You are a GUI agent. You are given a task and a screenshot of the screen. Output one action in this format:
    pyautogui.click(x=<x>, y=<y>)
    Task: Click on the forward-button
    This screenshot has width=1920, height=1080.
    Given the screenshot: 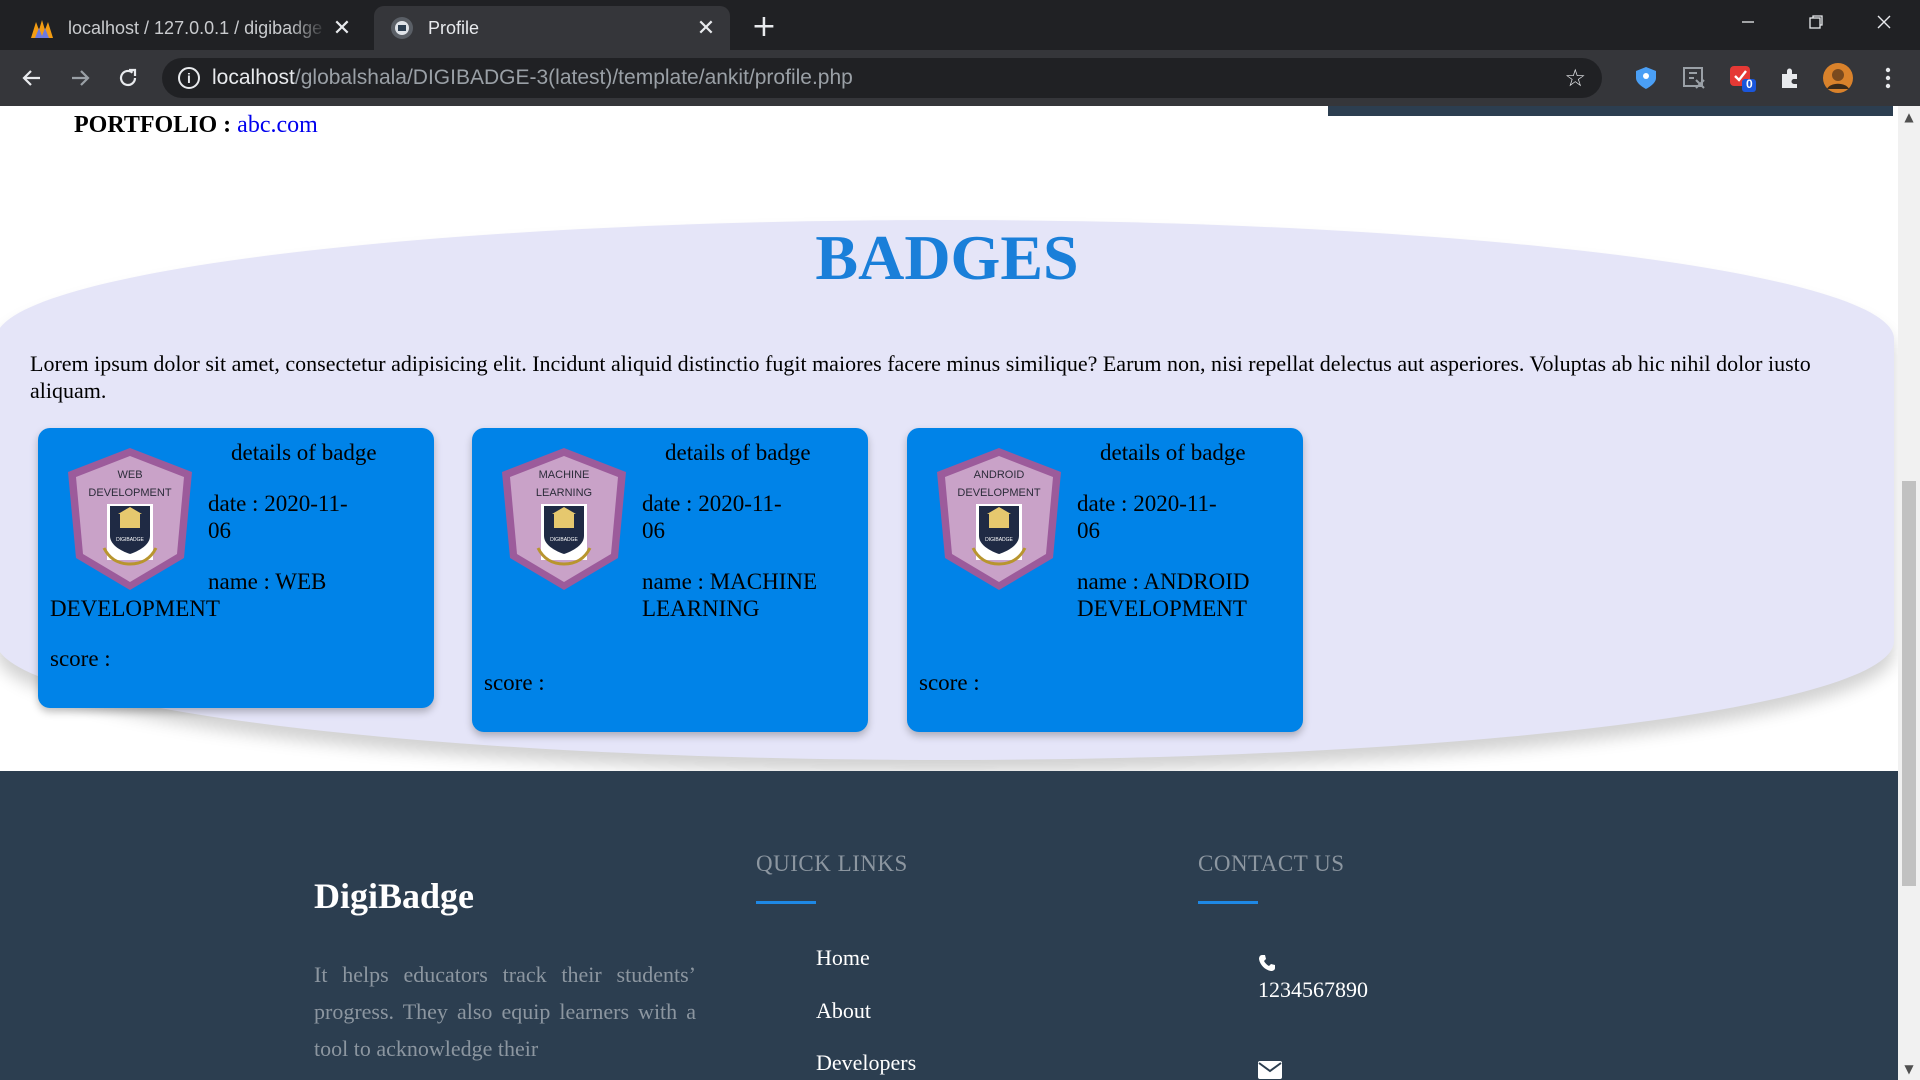 What is the action you would take?
    pyautogui.click(x=80, y=78)
    